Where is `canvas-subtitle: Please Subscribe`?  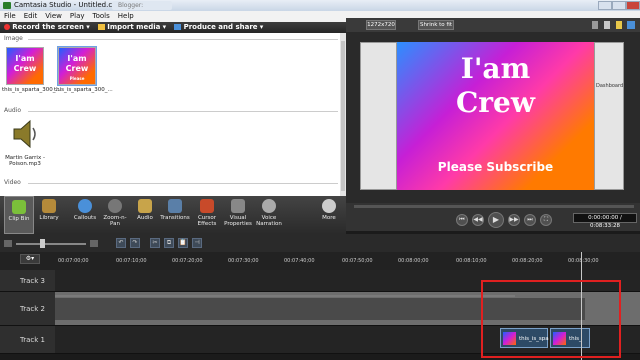 canvas-subtitle: Please Subscribe is located at coordinates (495, 167).